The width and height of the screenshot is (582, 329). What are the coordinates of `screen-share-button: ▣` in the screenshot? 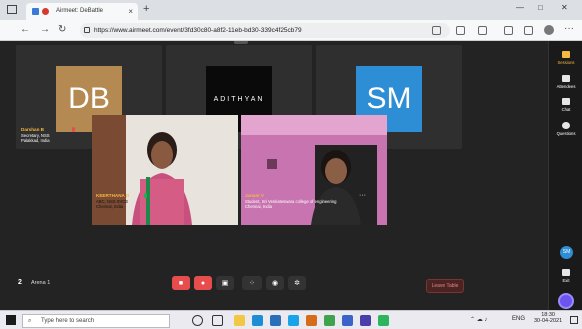 It's located at (225, 283).